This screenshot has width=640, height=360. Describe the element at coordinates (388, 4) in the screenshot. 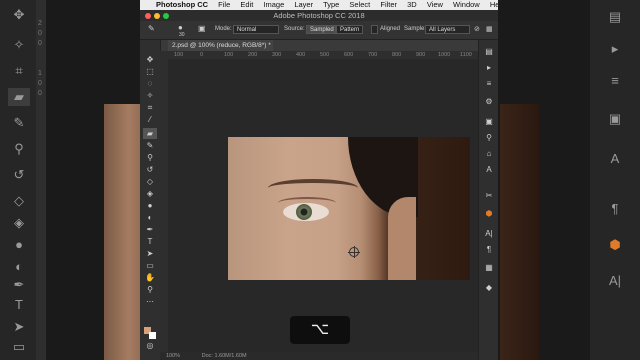

I see `menu-filter: Filter` at that location.